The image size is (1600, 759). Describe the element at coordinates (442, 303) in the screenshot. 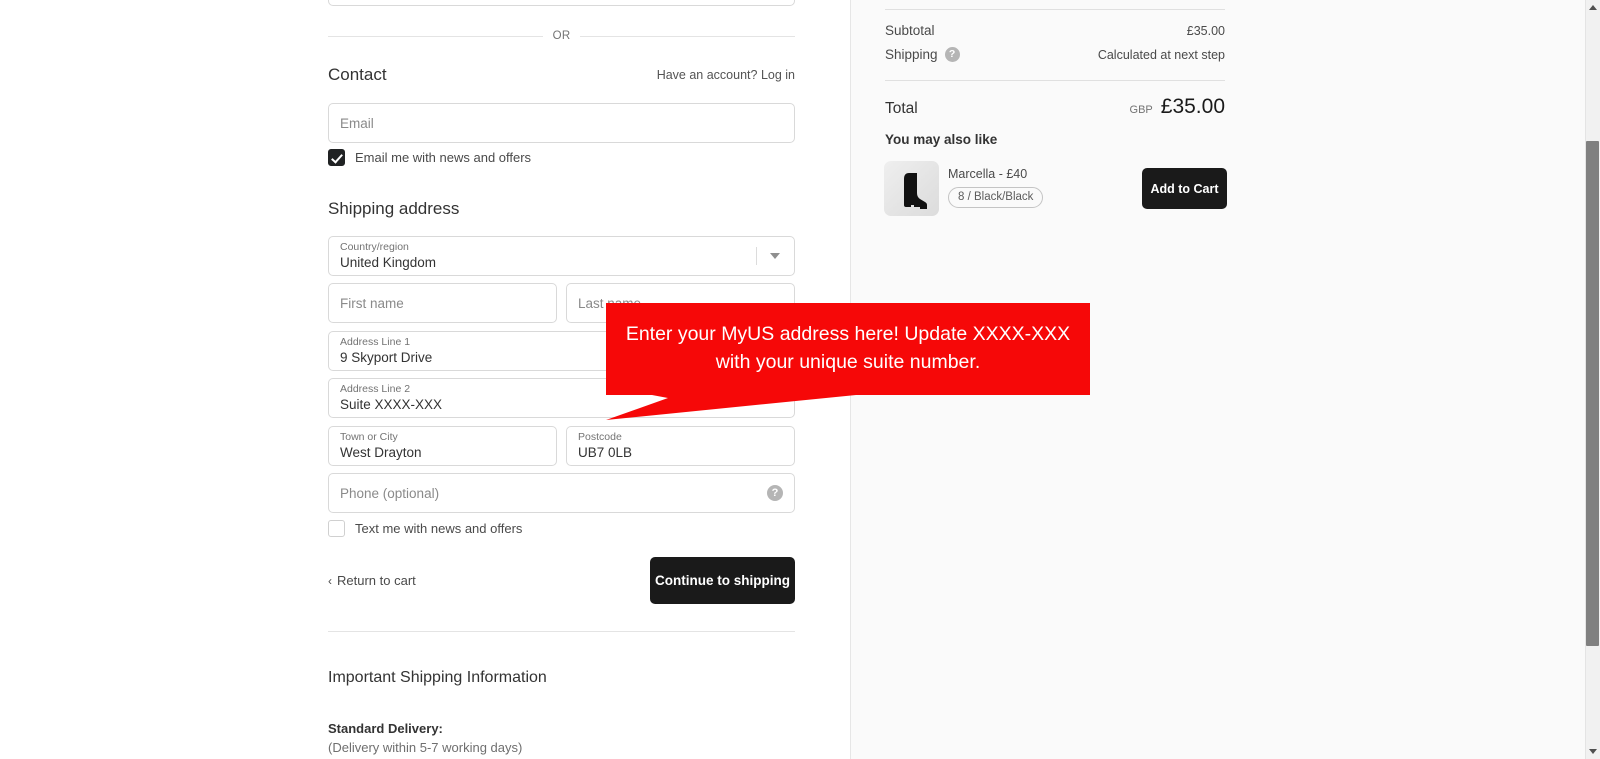

I see `first-name-field: First name` at that location.